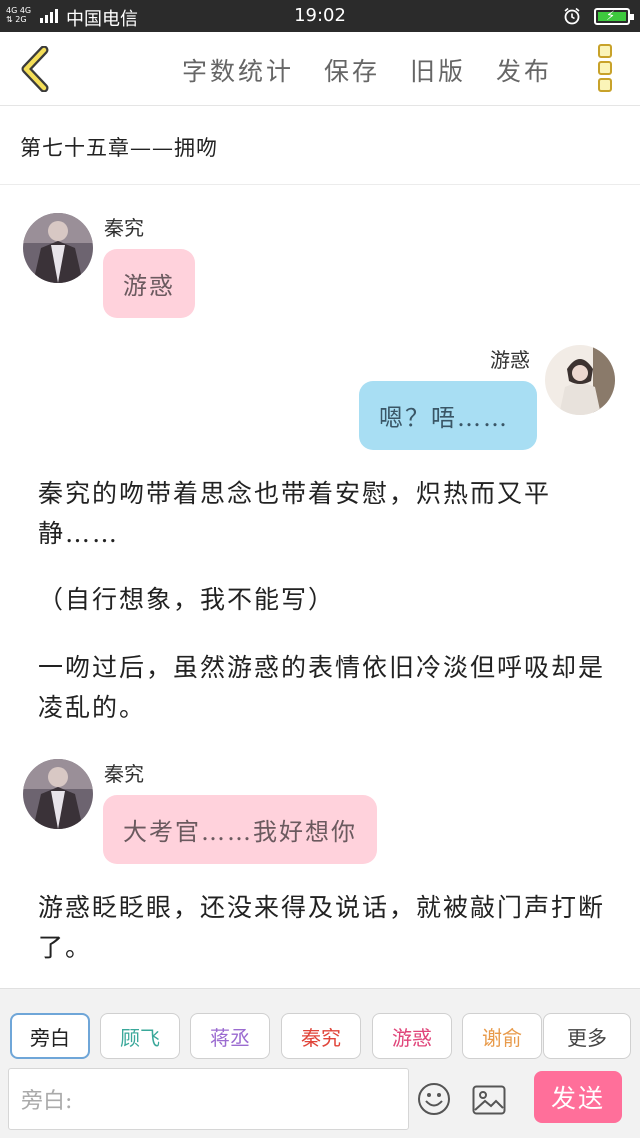  What do you see at coordinates (578, 1097) in the screenshot?
I see `send-button: 发送` at bounding box center [578, 1097].